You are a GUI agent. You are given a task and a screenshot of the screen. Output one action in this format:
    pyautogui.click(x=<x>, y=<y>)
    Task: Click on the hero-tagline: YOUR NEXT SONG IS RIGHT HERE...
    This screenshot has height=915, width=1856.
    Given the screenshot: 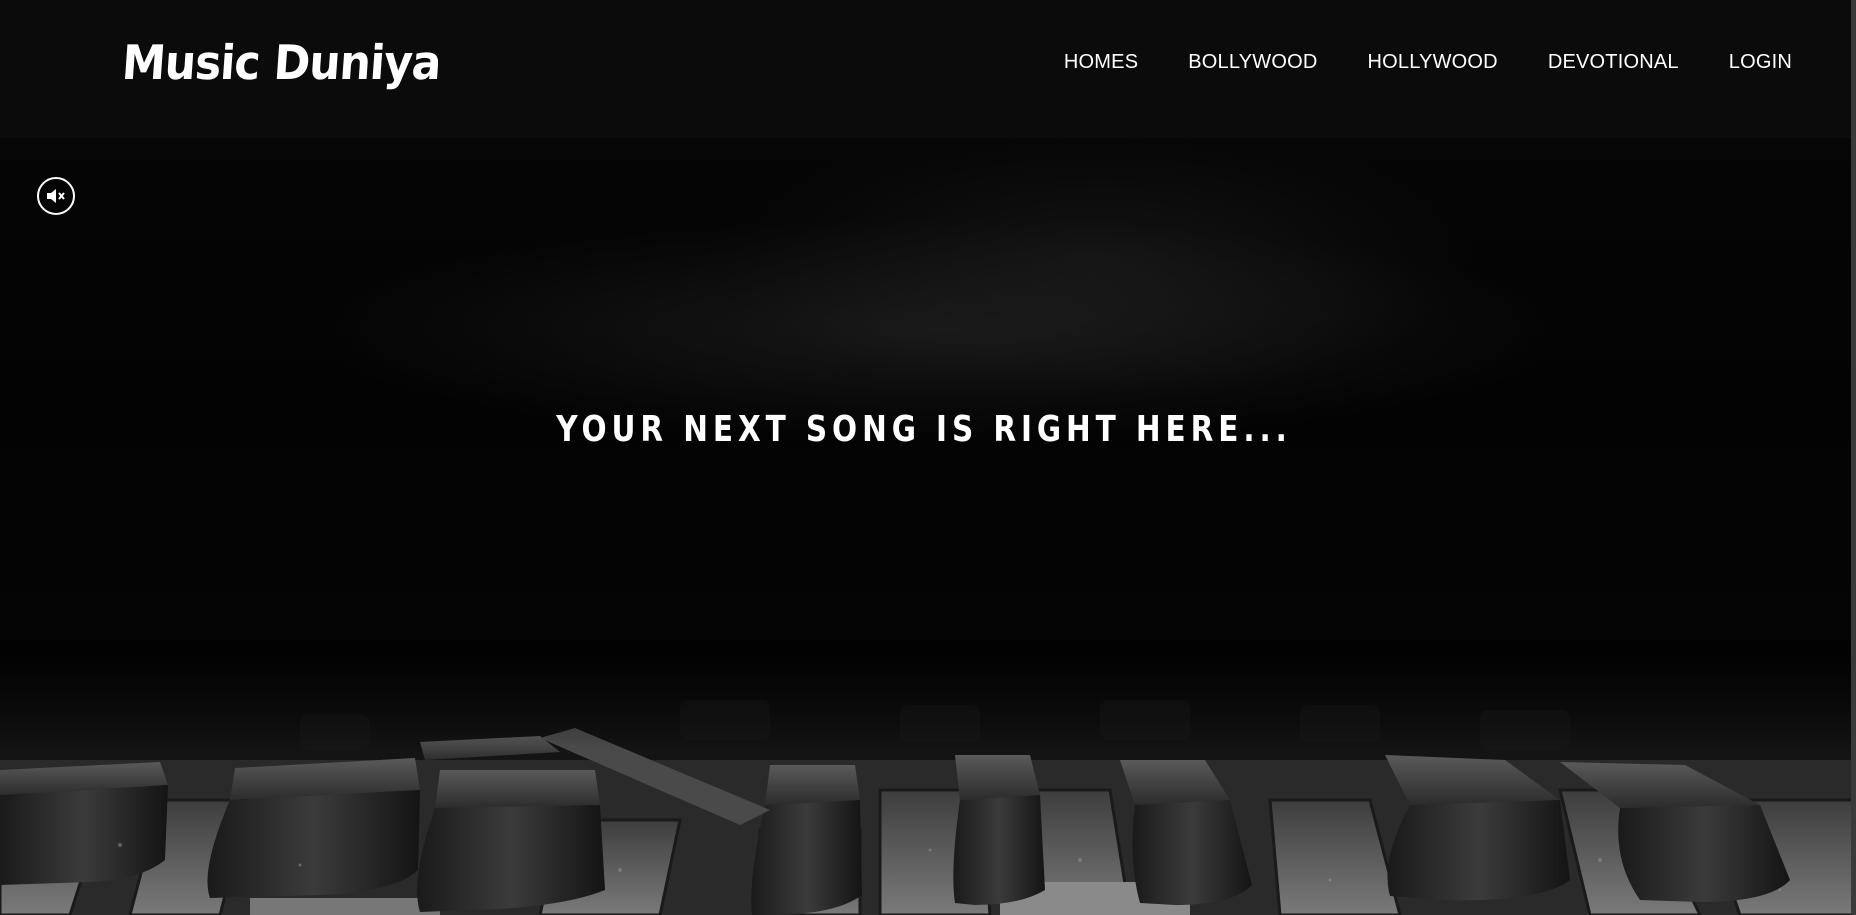 What is the action you would take?
    pyautogui.click(x=924, y=430)
    